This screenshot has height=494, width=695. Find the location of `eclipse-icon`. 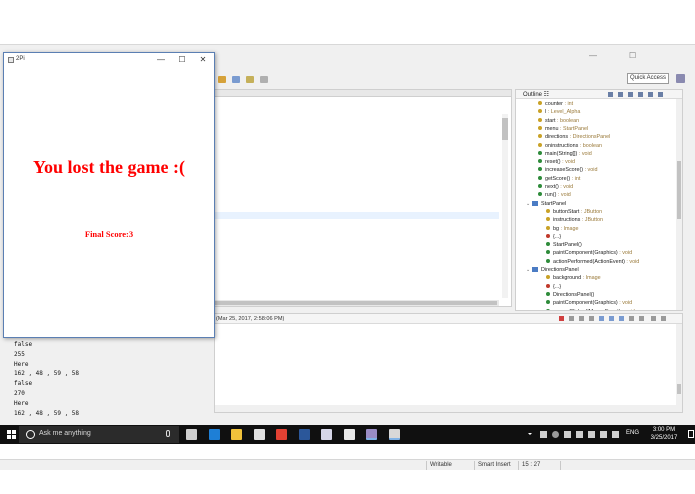

eclipse-icon is located at coordinates (371, 434).